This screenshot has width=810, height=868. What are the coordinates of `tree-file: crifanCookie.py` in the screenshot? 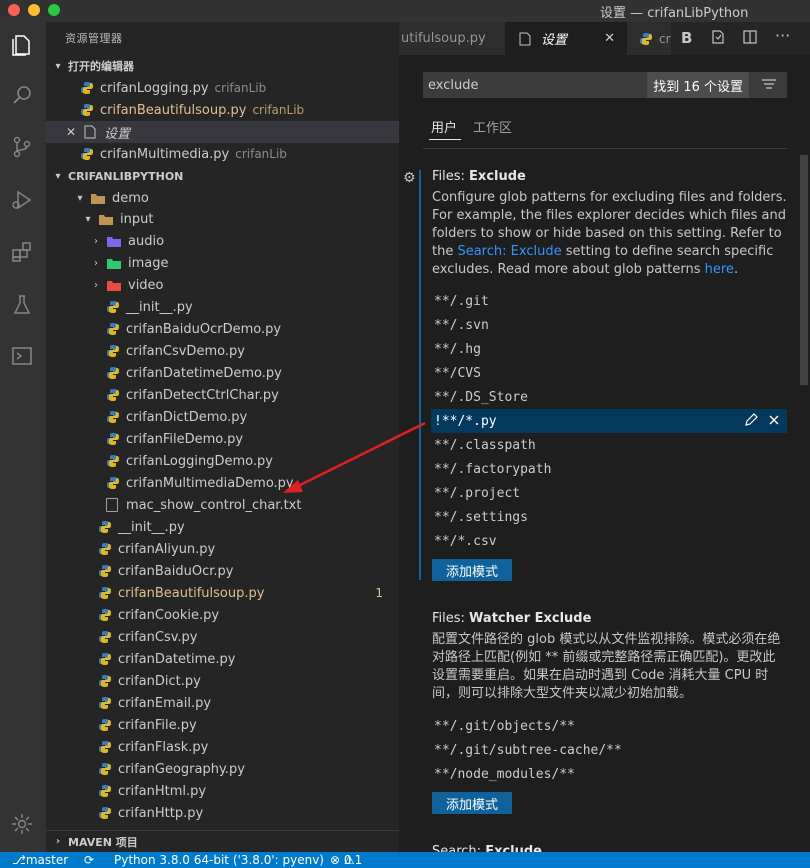 It's located at (222, 615).